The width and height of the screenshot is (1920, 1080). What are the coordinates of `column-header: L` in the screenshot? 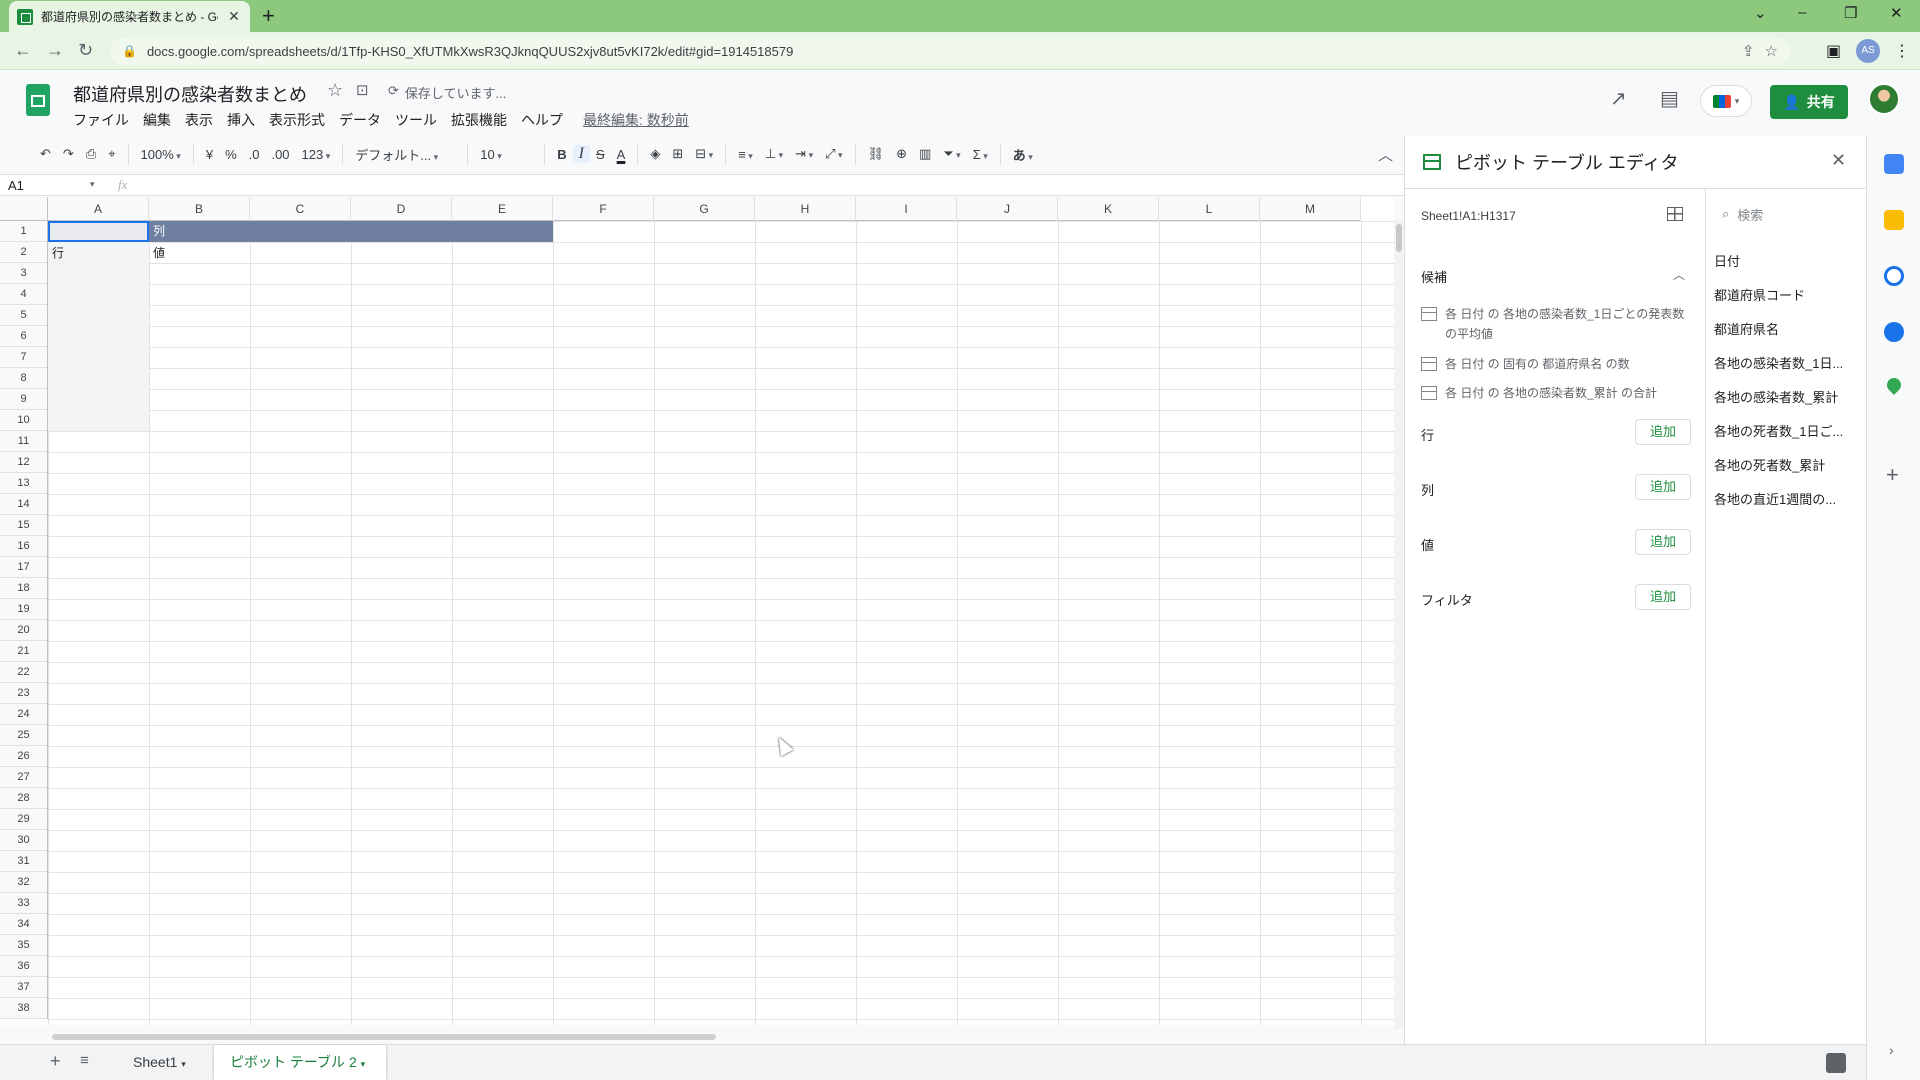 It's located at (1209, 209).